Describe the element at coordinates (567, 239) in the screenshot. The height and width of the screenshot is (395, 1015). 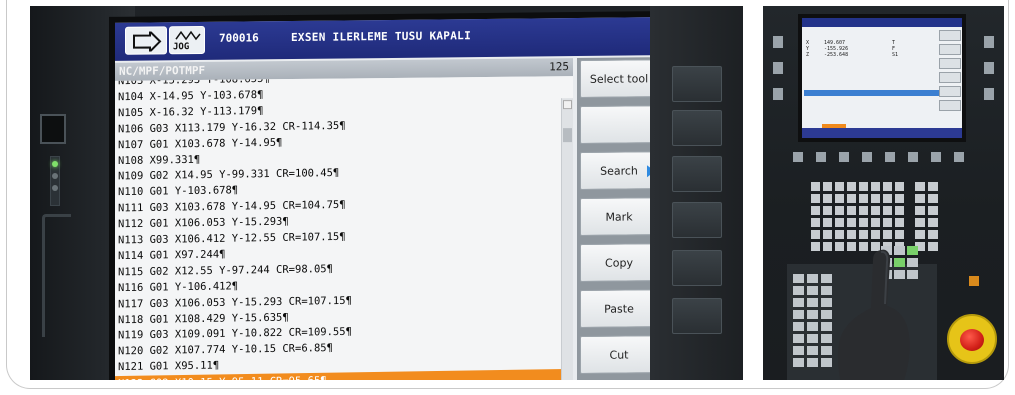
I see `editor-scrollbar` at that location.